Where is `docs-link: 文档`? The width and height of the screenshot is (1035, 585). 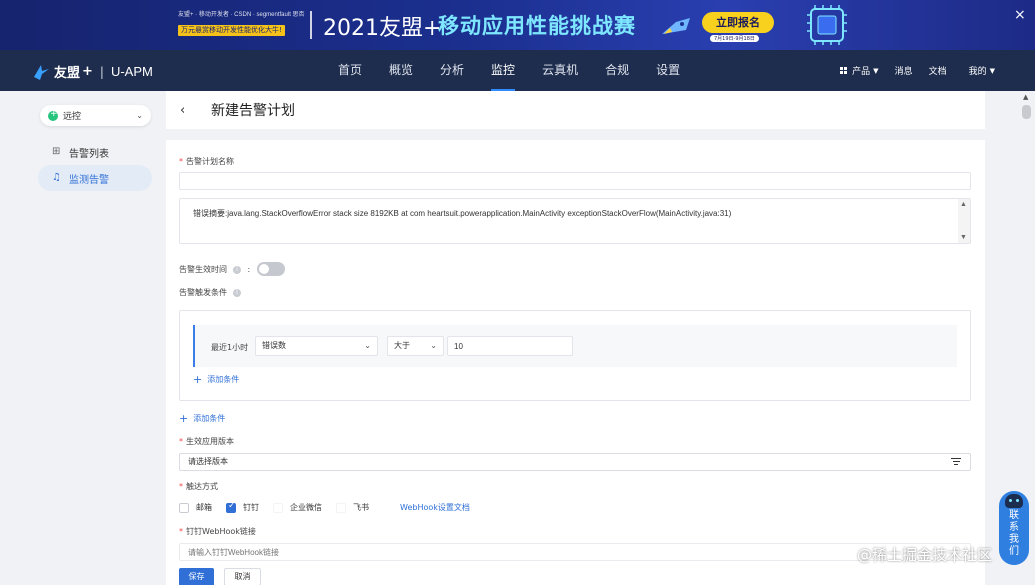
docs-link: 文档 is located at coordinates (938, 70).